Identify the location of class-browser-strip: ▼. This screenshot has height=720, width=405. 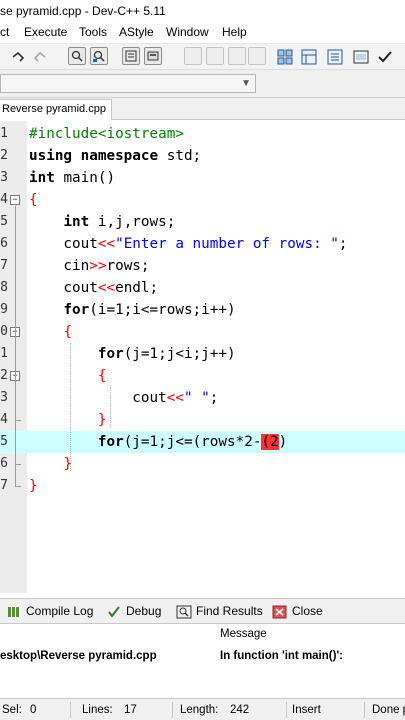
(202, 84).